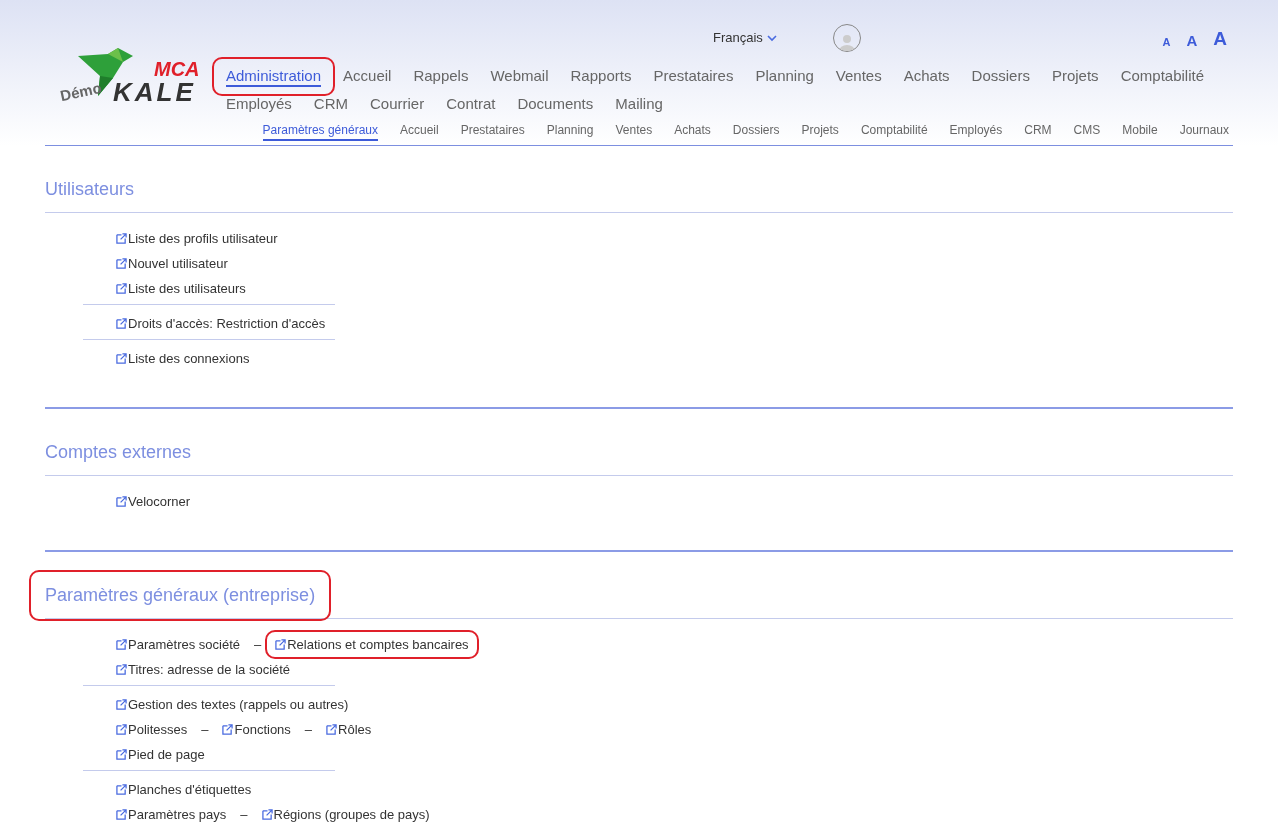 This screenshot has height=836, width=1278. Describe the element at coordinates (320, 131) in the screenshot. I see `sub-nav-tab: Paramètres généraux` at that location.